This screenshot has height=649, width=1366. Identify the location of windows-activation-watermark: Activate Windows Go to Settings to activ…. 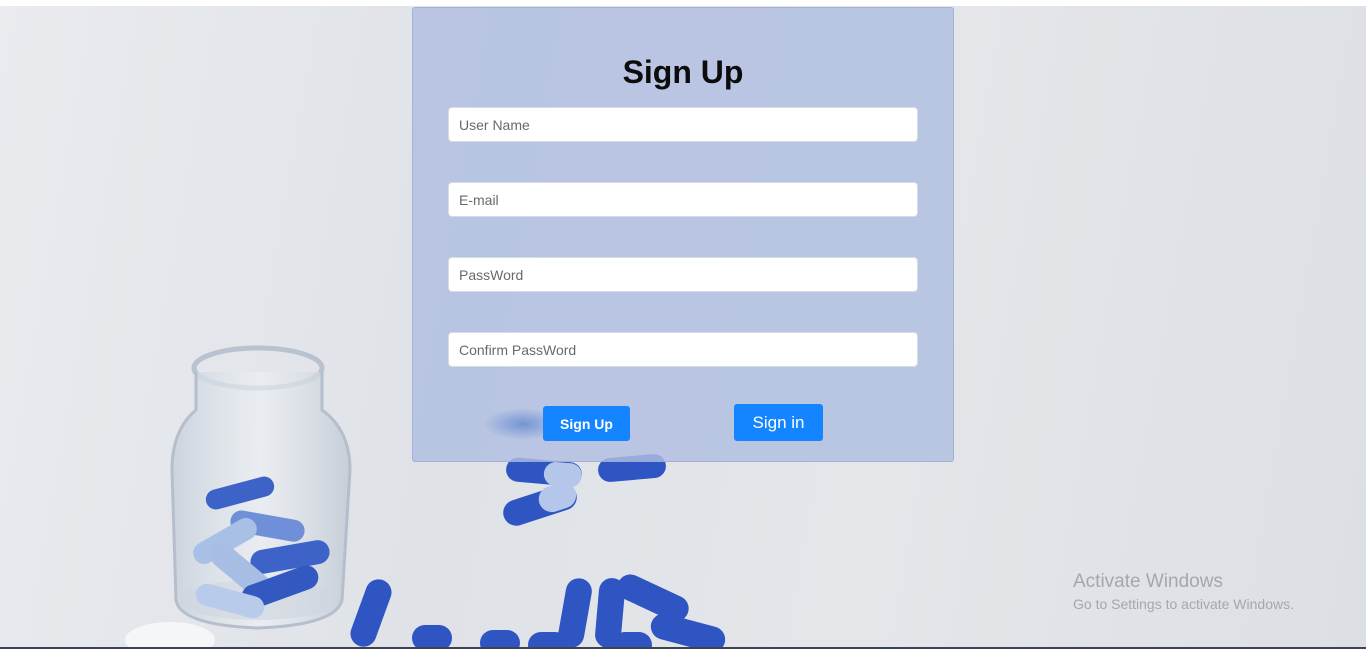
(1183, 593).